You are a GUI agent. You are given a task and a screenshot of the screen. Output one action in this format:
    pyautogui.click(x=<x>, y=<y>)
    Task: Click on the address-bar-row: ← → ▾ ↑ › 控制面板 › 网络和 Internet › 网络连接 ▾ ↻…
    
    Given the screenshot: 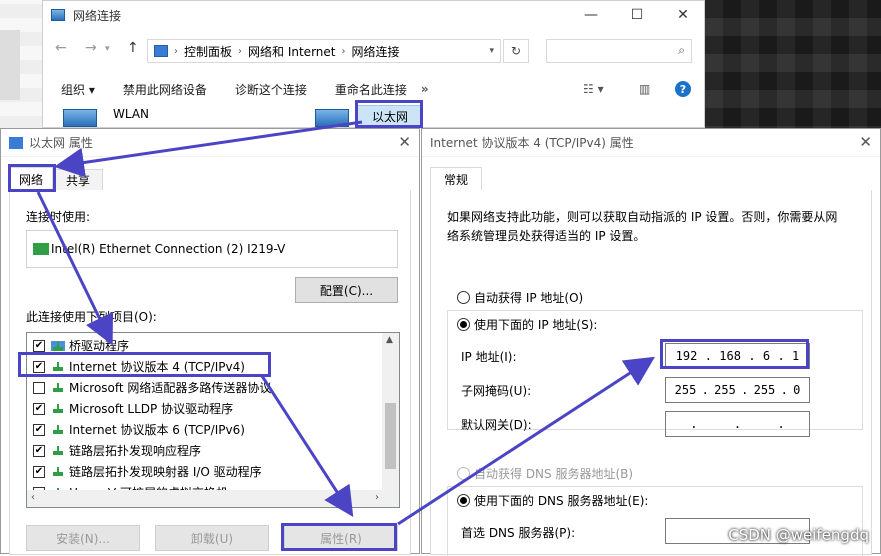 What is the action you would take?
    pyautogui.click(x=374, y=50)
    